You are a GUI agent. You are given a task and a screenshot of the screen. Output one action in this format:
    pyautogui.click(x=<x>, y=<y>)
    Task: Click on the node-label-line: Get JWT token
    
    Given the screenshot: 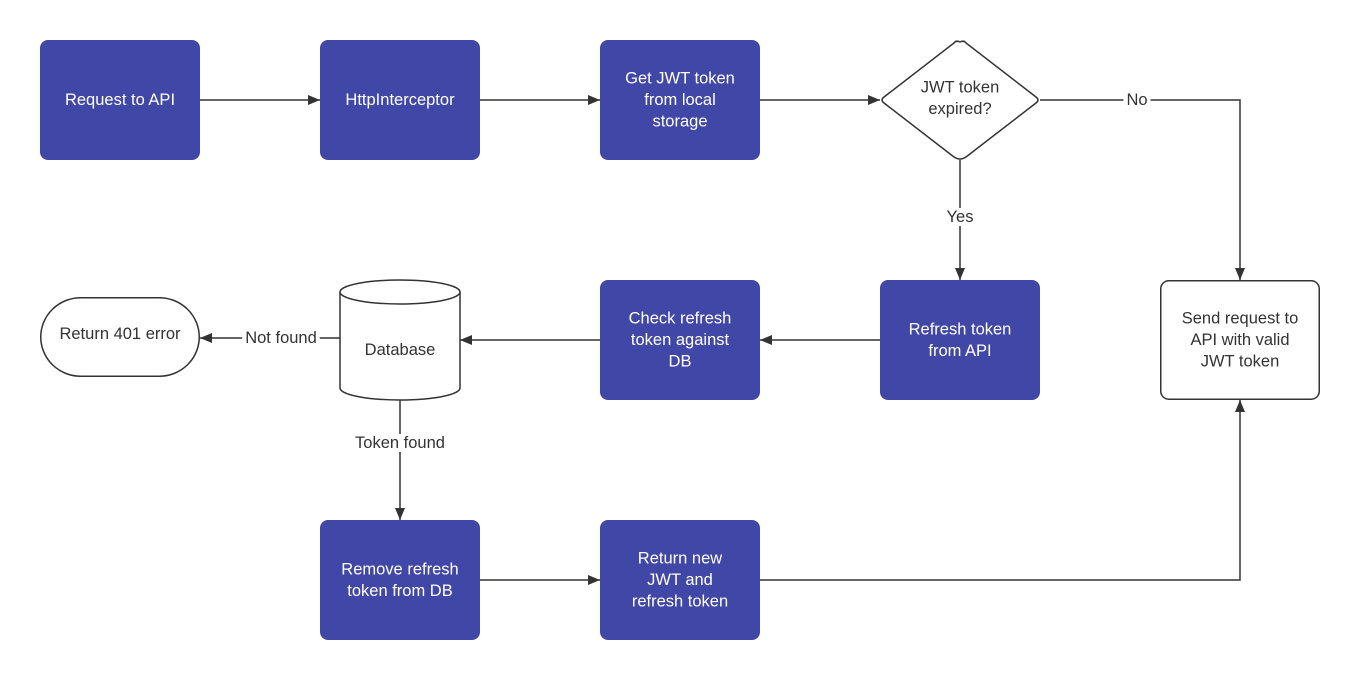 What is the action you would take?
    pyautogui.click(x=680, y=79)
    